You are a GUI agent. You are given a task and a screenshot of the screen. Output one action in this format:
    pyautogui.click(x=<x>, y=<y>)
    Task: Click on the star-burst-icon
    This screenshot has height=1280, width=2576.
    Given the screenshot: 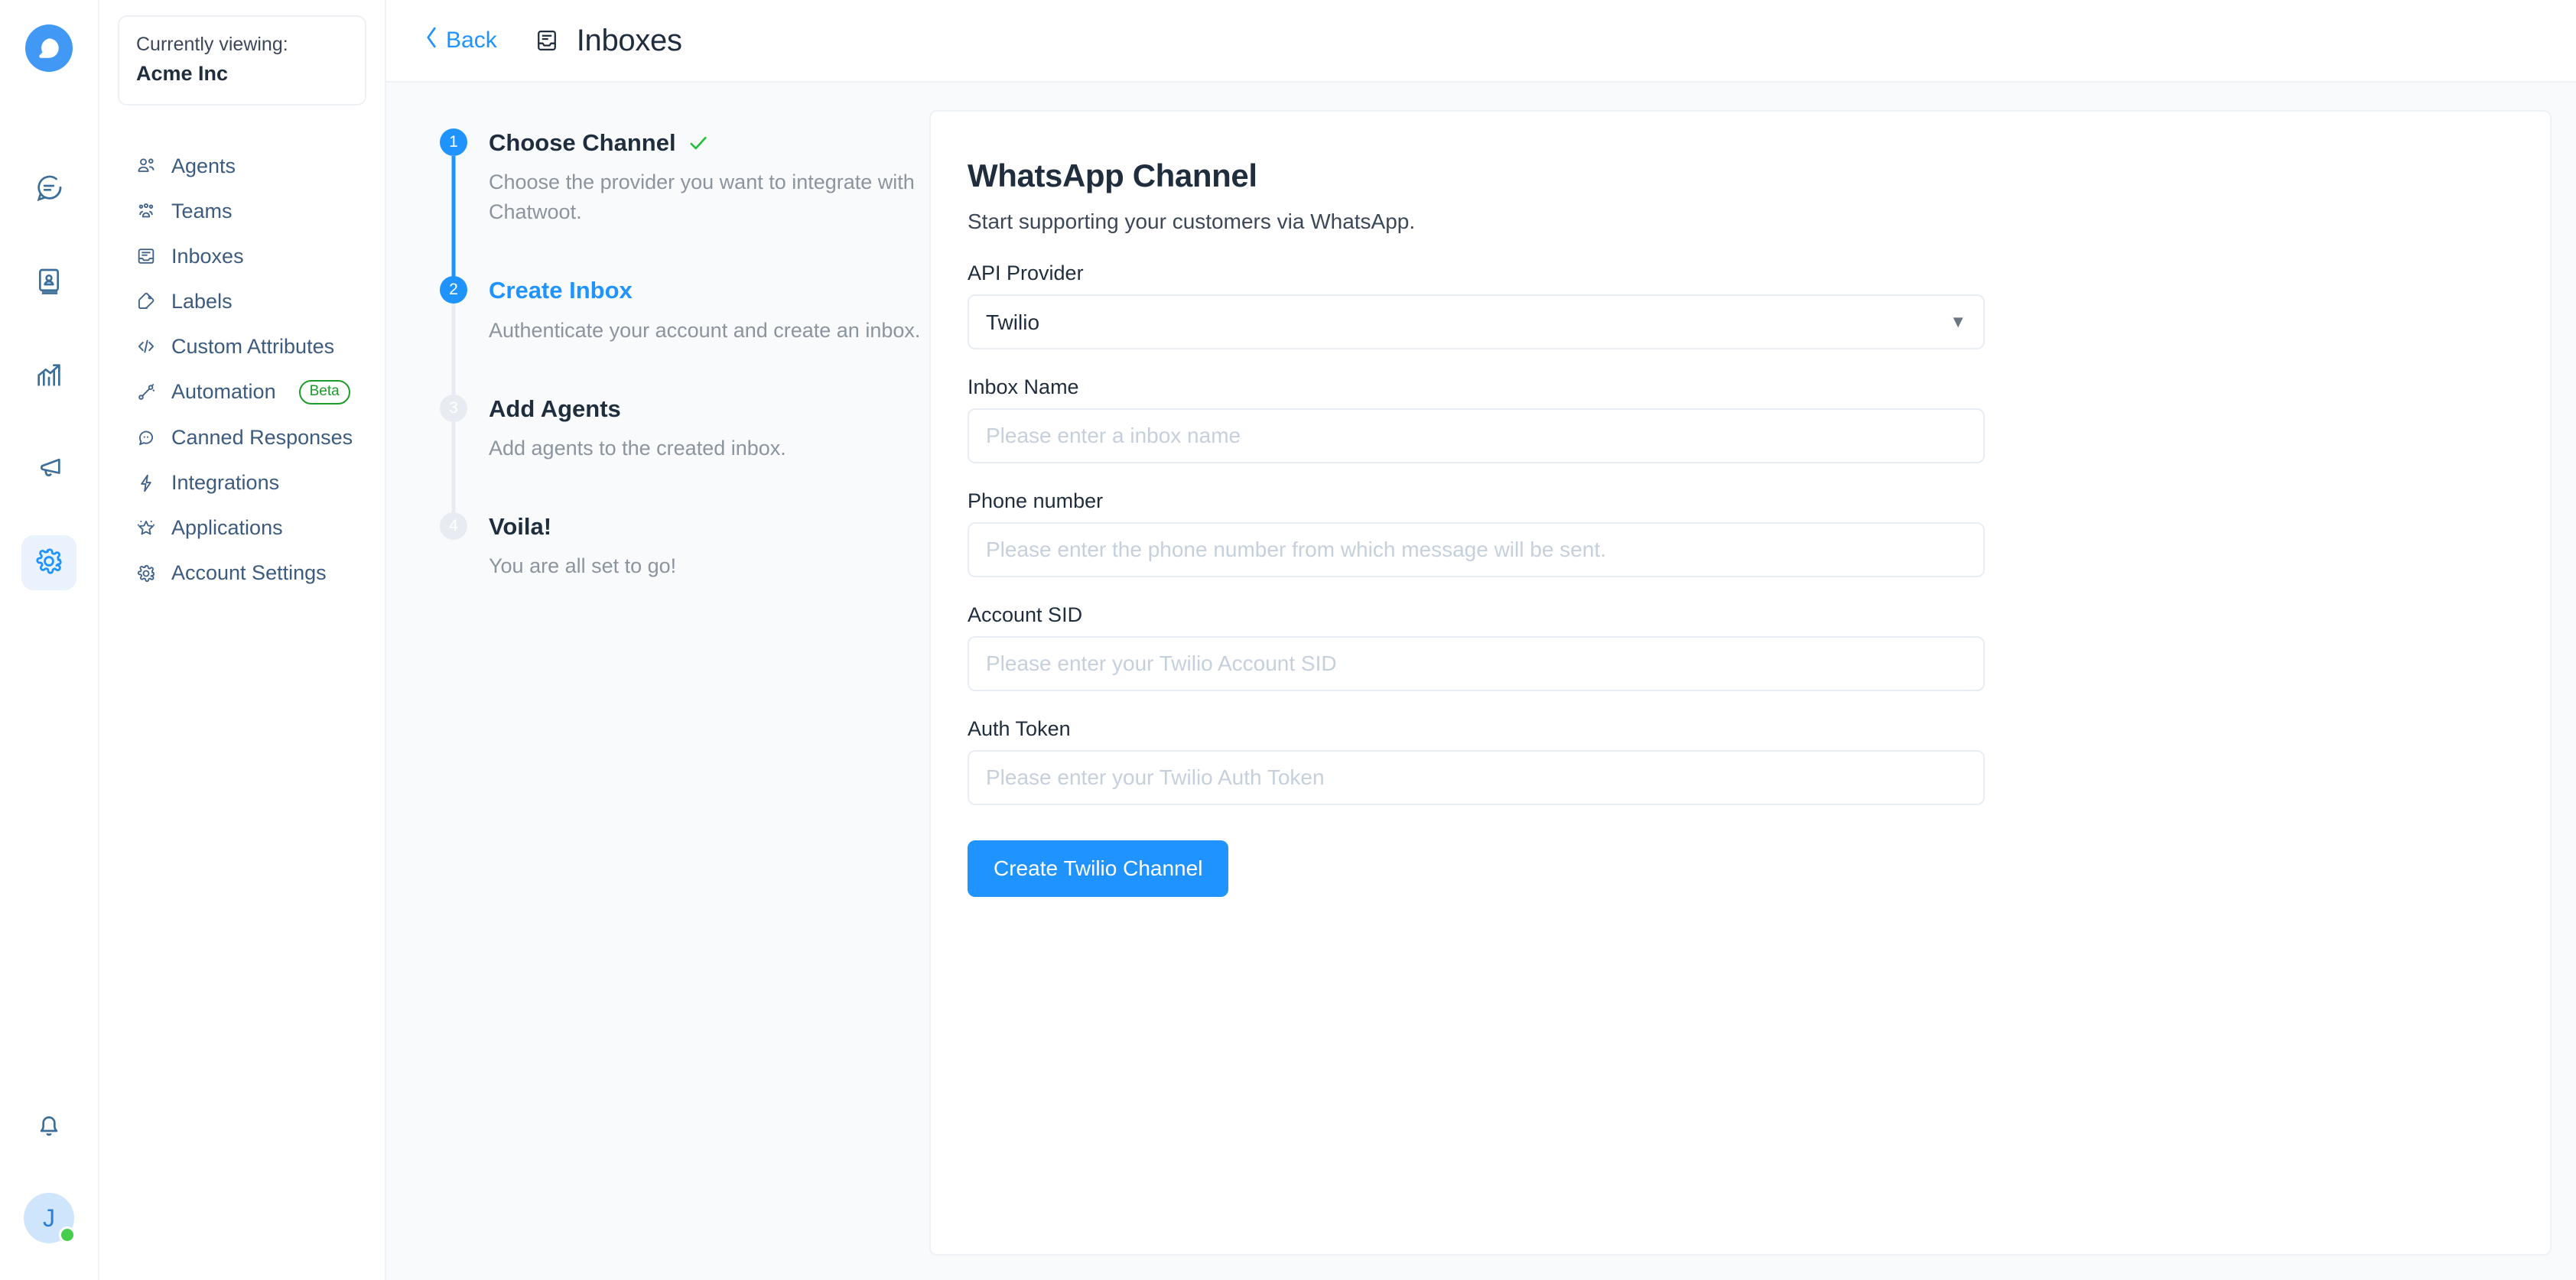 What is the action you would take?
    pyautogui.click(x=146, y=529)
    